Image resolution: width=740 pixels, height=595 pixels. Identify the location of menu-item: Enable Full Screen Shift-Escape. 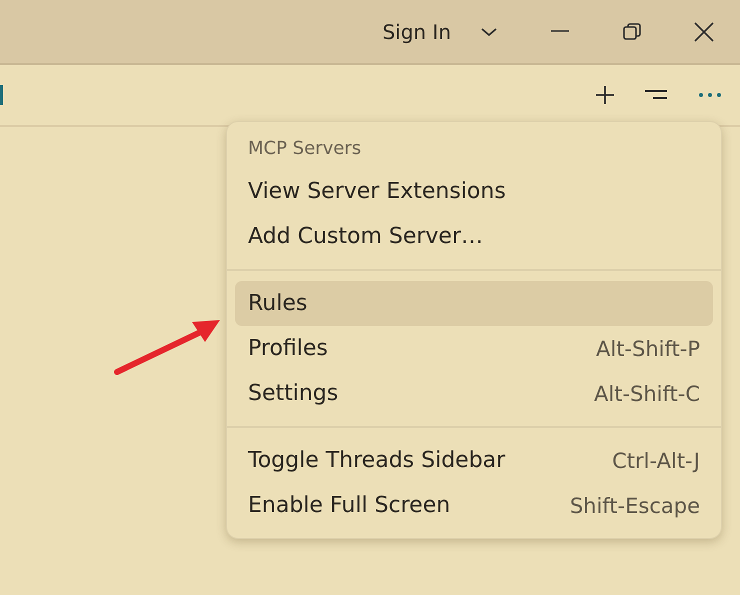
(474, 505).